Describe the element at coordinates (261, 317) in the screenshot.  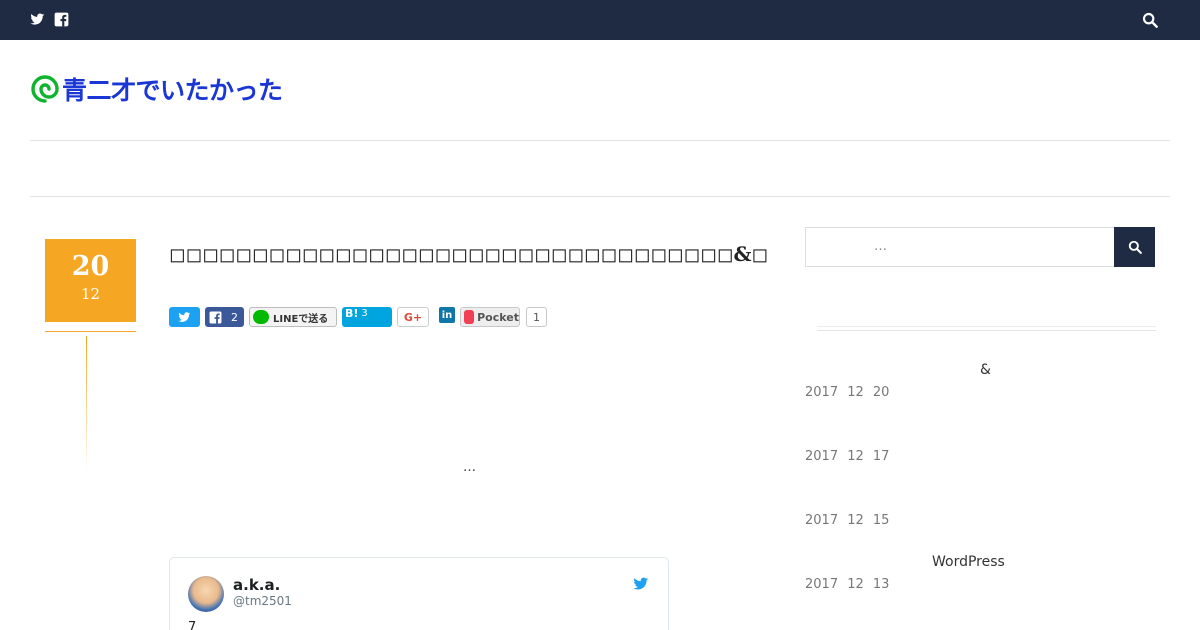
I see `line-icon` at that location.